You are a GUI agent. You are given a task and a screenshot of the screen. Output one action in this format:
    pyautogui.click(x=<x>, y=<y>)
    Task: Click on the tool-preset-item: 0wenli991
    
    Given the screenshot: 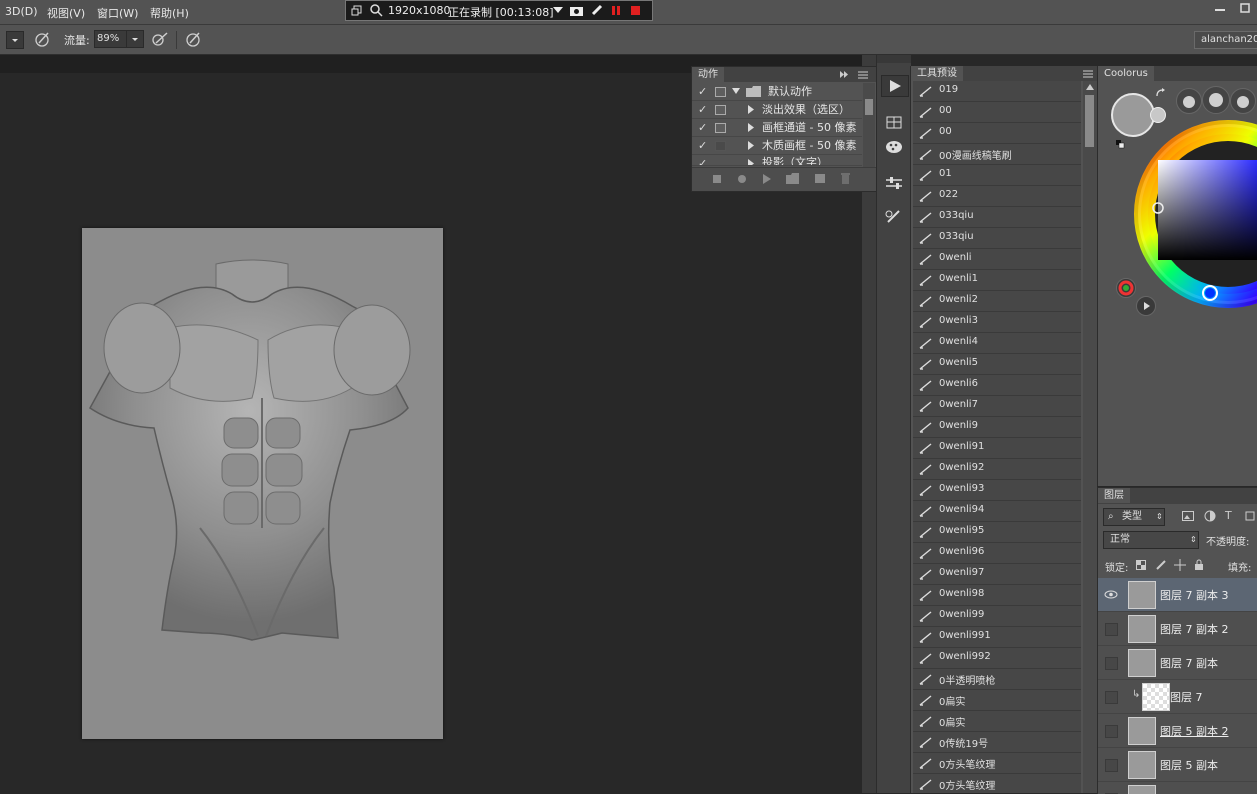 What is the action you would take?
    pyautogui.click(x=997, y=637)
    